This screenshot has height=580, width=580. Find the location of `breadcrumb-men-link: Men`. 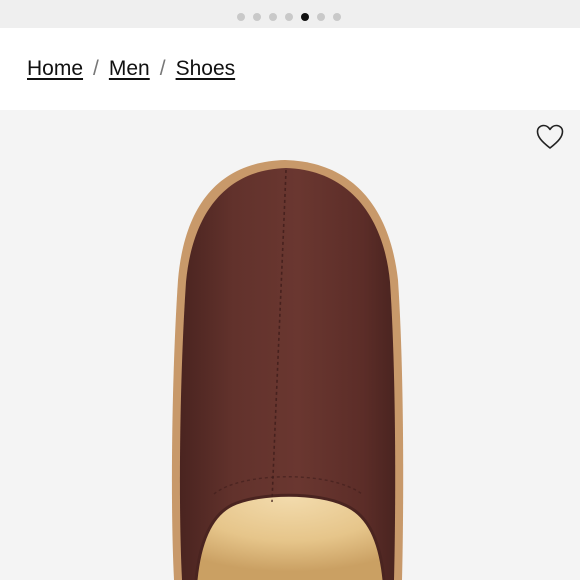

breadcrumb-men-link: Men is located at coordinates (129, 69).